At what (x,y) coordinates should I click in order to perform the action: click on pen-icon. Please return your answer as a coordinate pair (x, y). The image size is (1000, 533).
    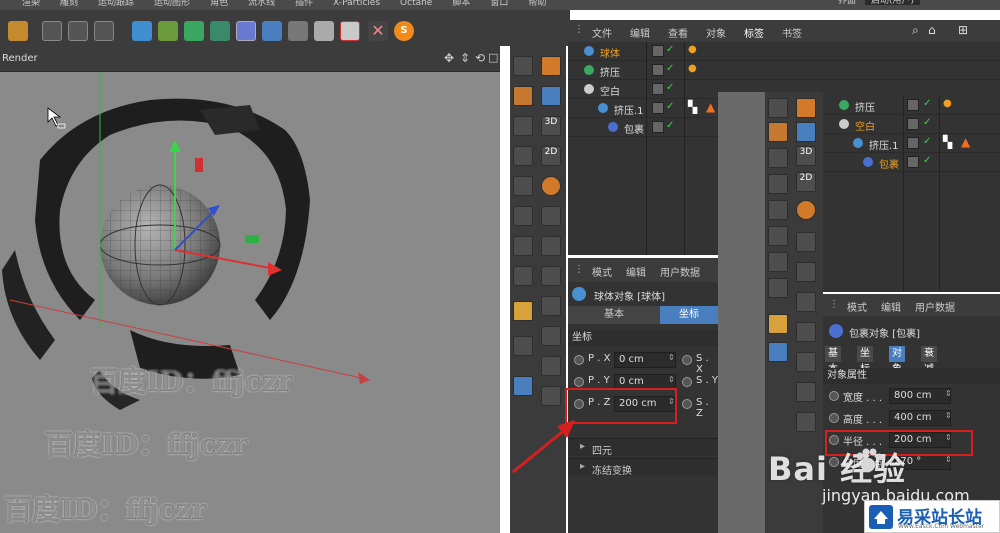
    Looking at the image, I should click on (168, 31).